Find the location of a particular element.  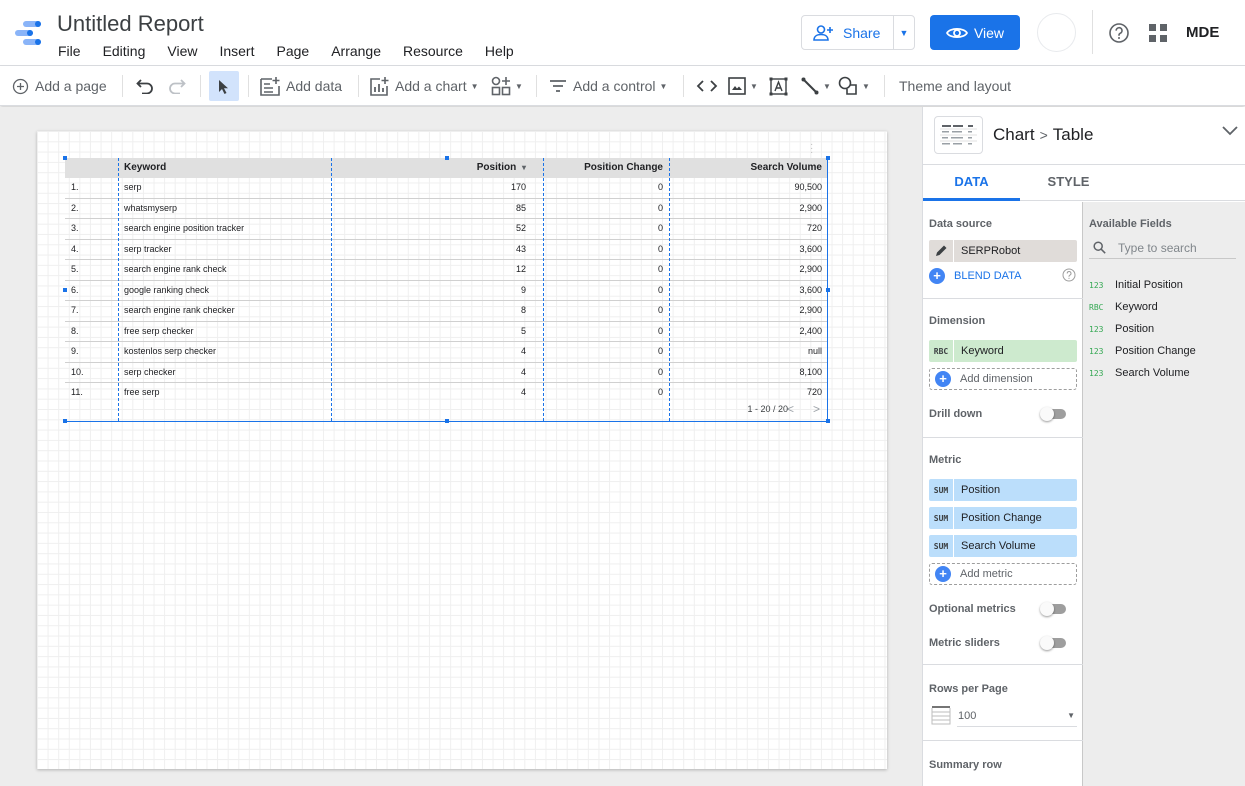

tab-style: STYLE is located at coordinates (1068, 183).